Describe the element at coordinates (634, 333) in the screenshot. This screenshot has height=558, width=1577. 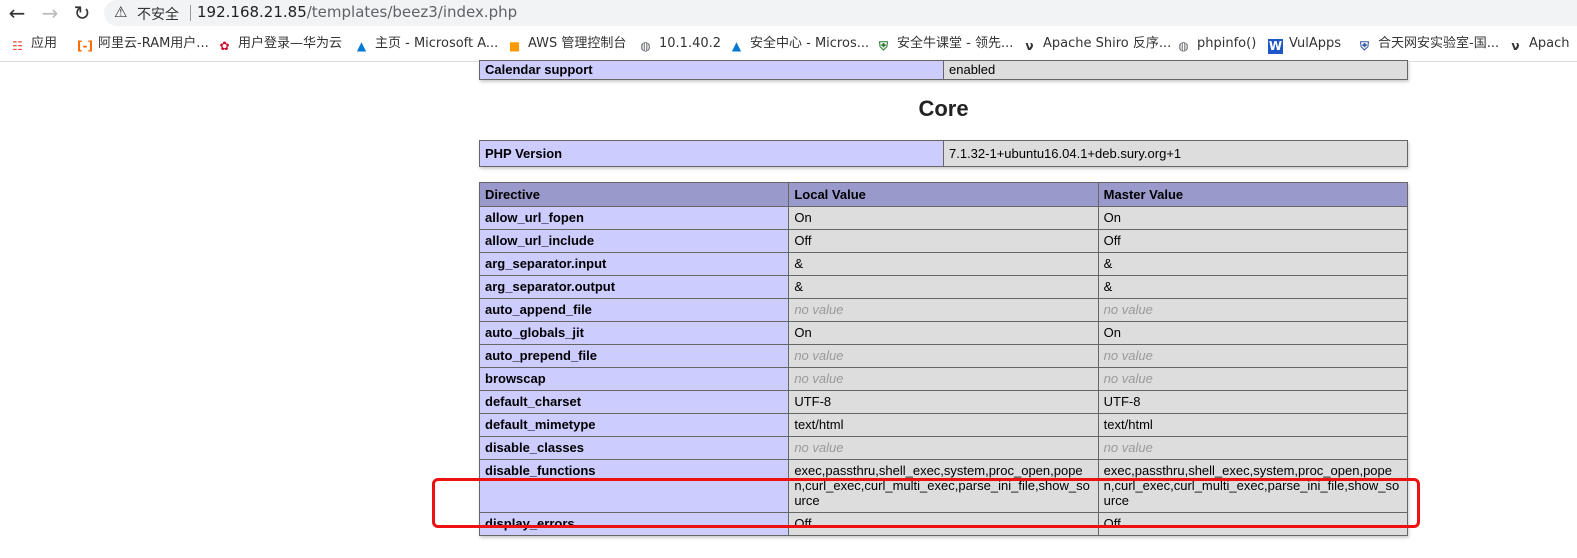
I see `directive-name: auto_globals_jit` at that location.